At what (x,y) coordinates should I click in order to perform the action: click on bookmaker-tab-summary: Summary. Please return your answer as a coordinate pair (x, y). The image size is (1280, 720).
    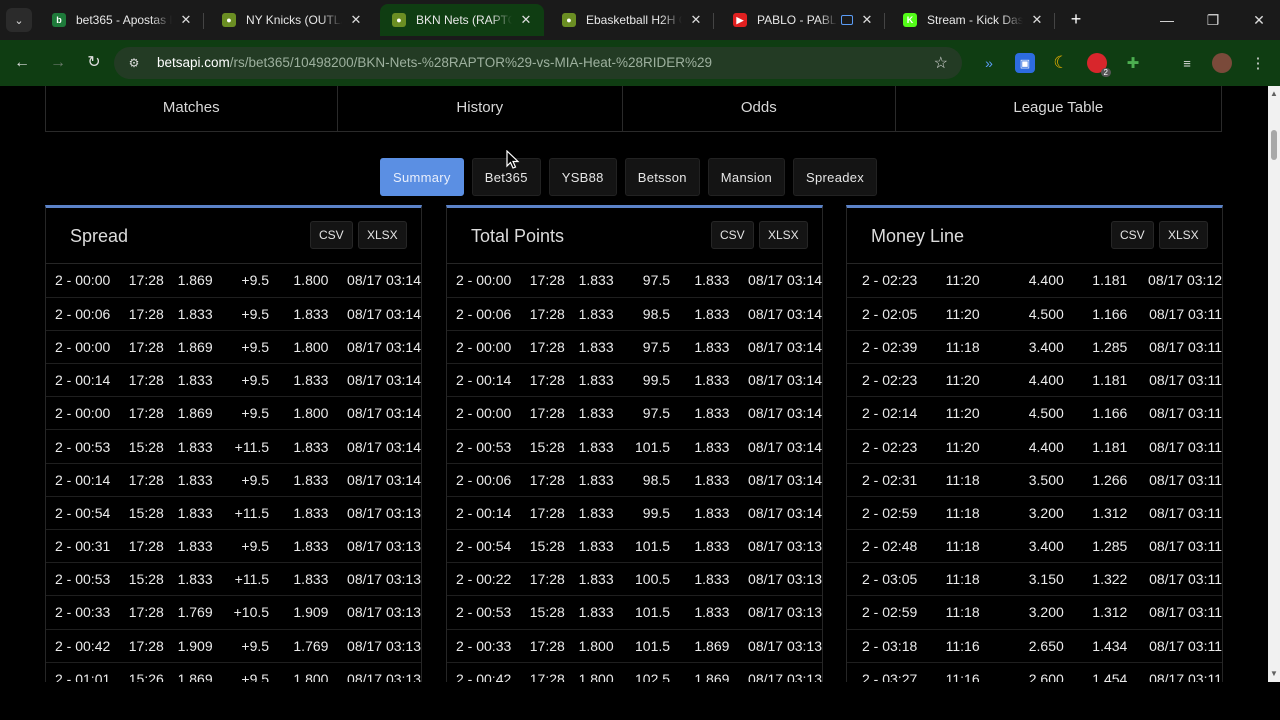
    Looking at the image, I should click on (422, 177).